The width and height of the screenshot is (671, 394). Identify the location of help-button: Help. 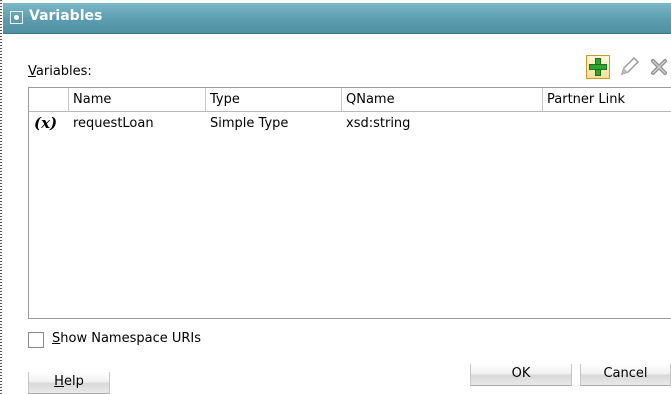
(69, 383).